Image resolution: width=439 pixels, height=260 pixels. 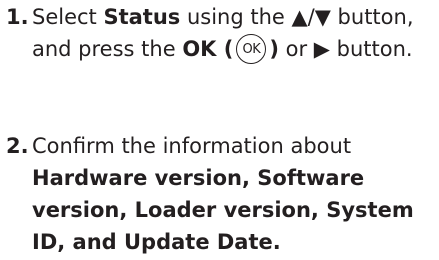 I want to click on step-text: Confirm the information about, so click(x=192, y=146).